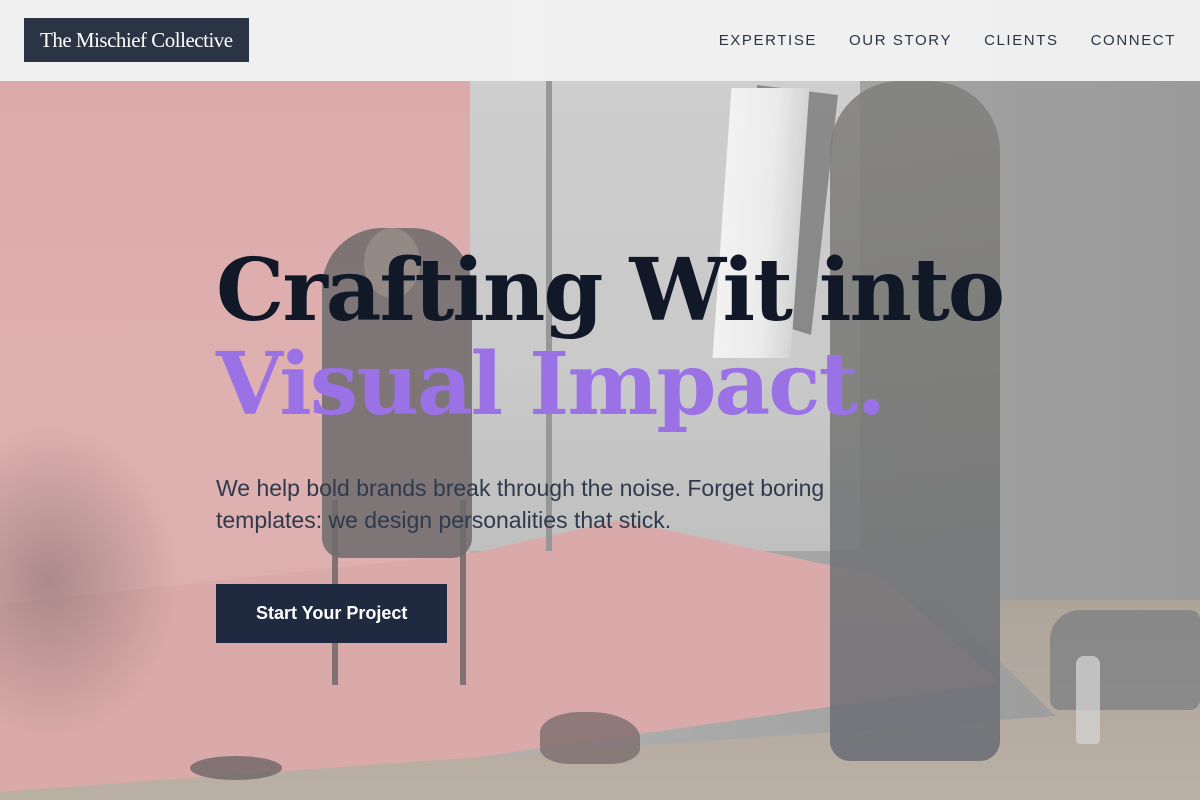  I want to click on logo: The Mischief Collective, so click(136, 40).